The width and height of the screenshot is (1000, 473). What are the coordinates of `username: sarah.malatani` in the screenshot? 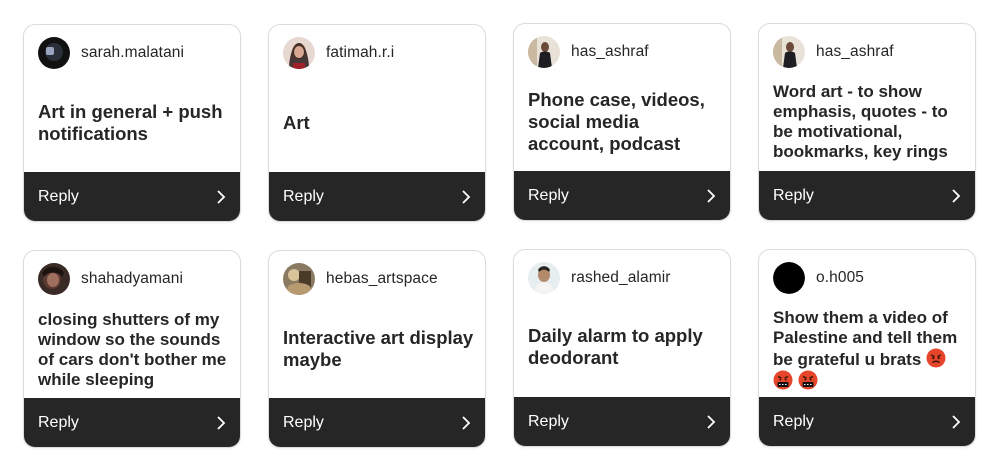 It's located at (132, 53).